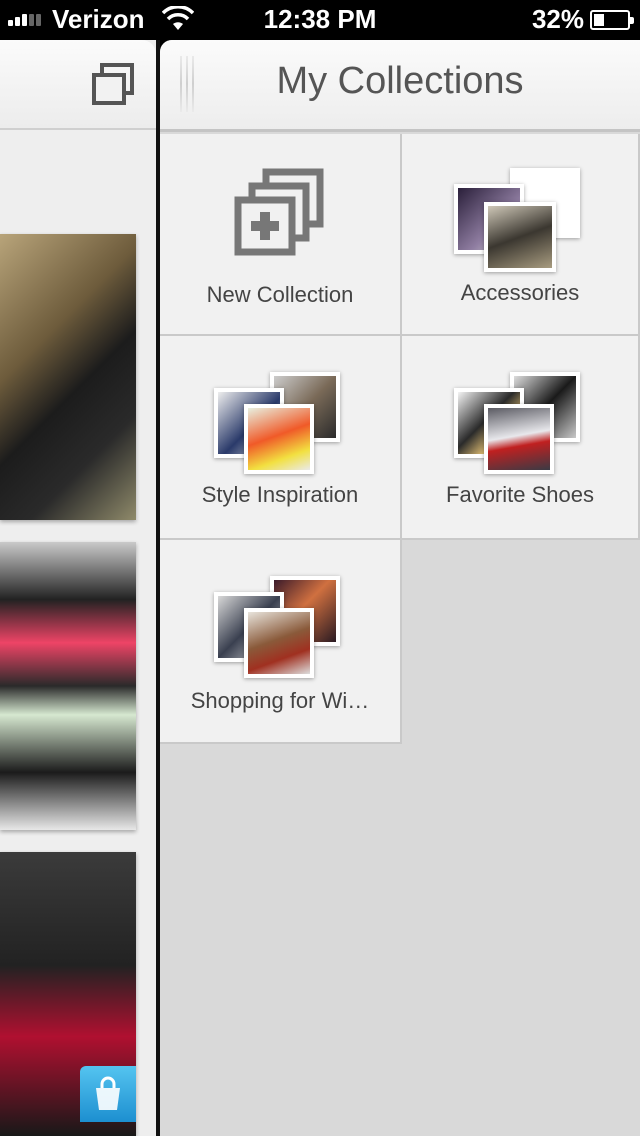  I want to click on add-collection-icon, so click(279, 212).